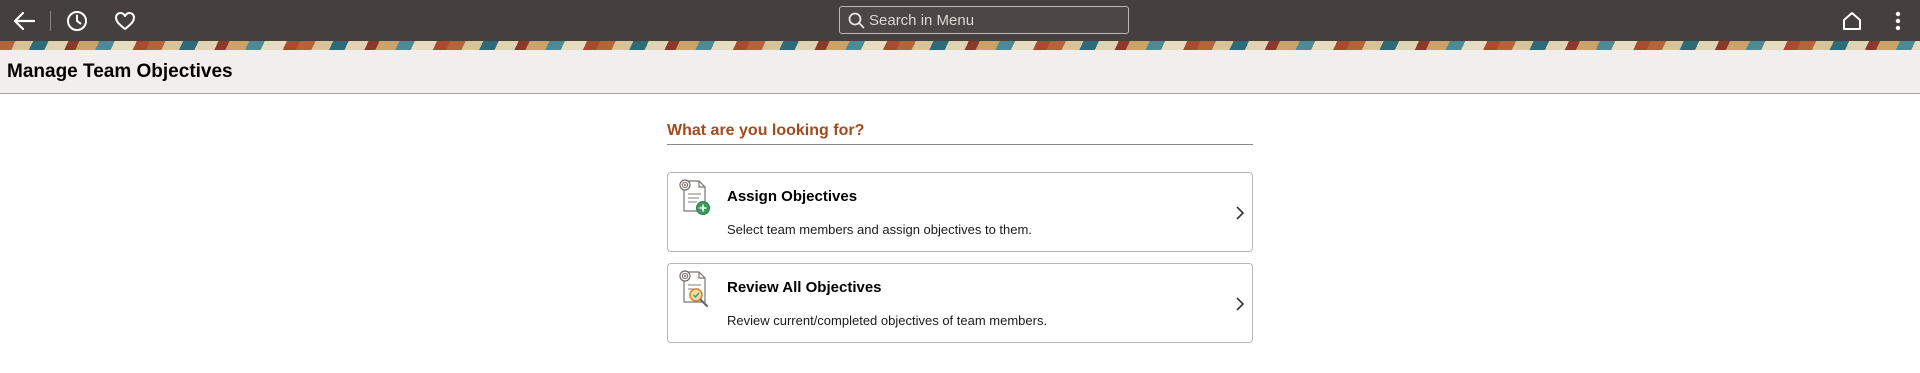  I want to click on back-arrow-icon, so click(24, 20).